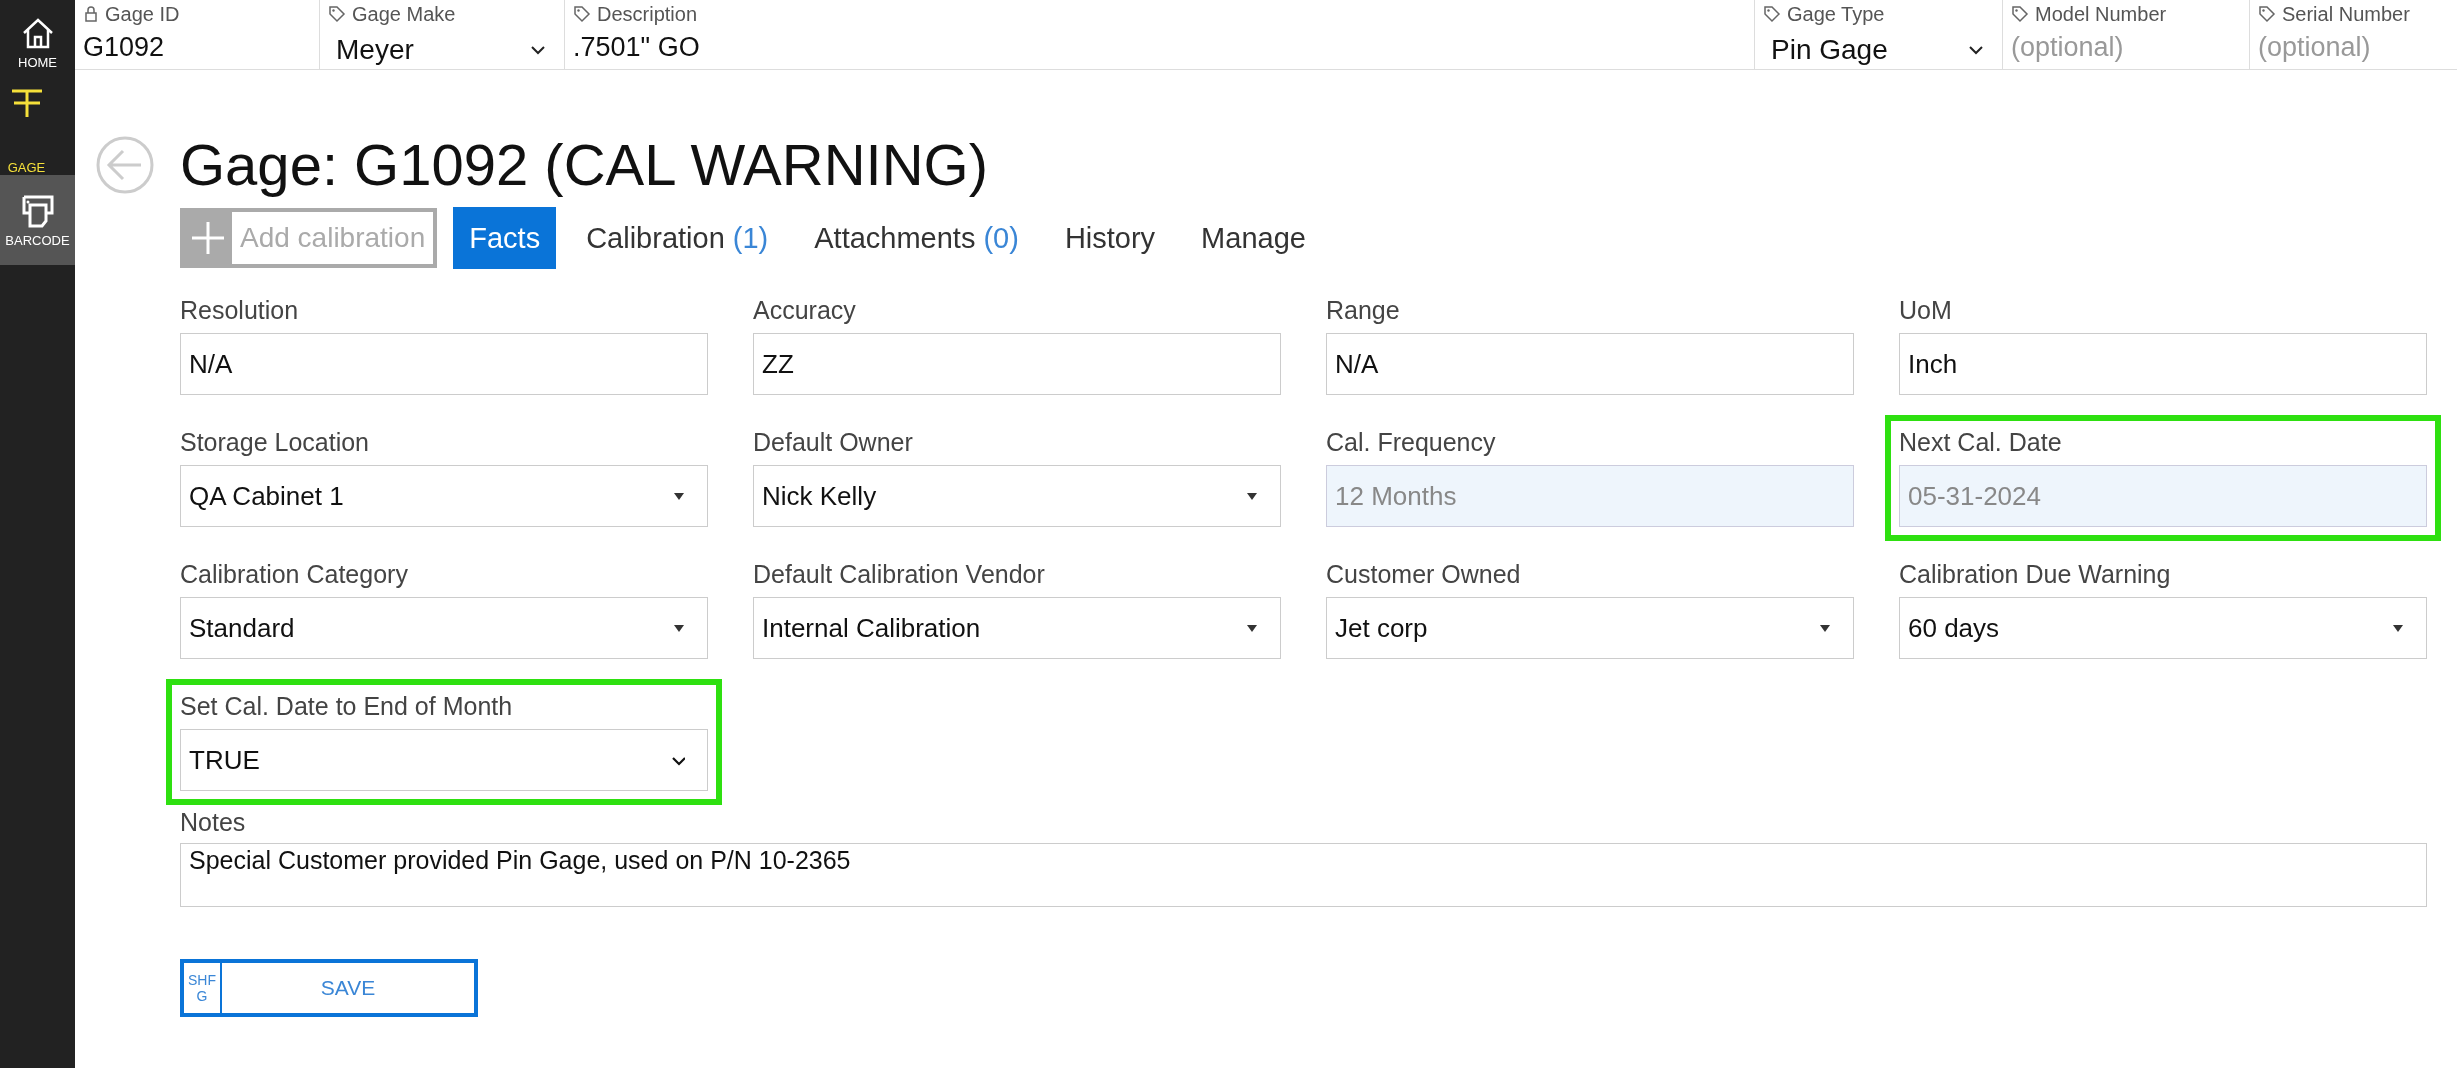  What do you see at coordinates (2163, 364) in the screenshot?
I see `input-field: Inch` at bounding box center [2163, 364].